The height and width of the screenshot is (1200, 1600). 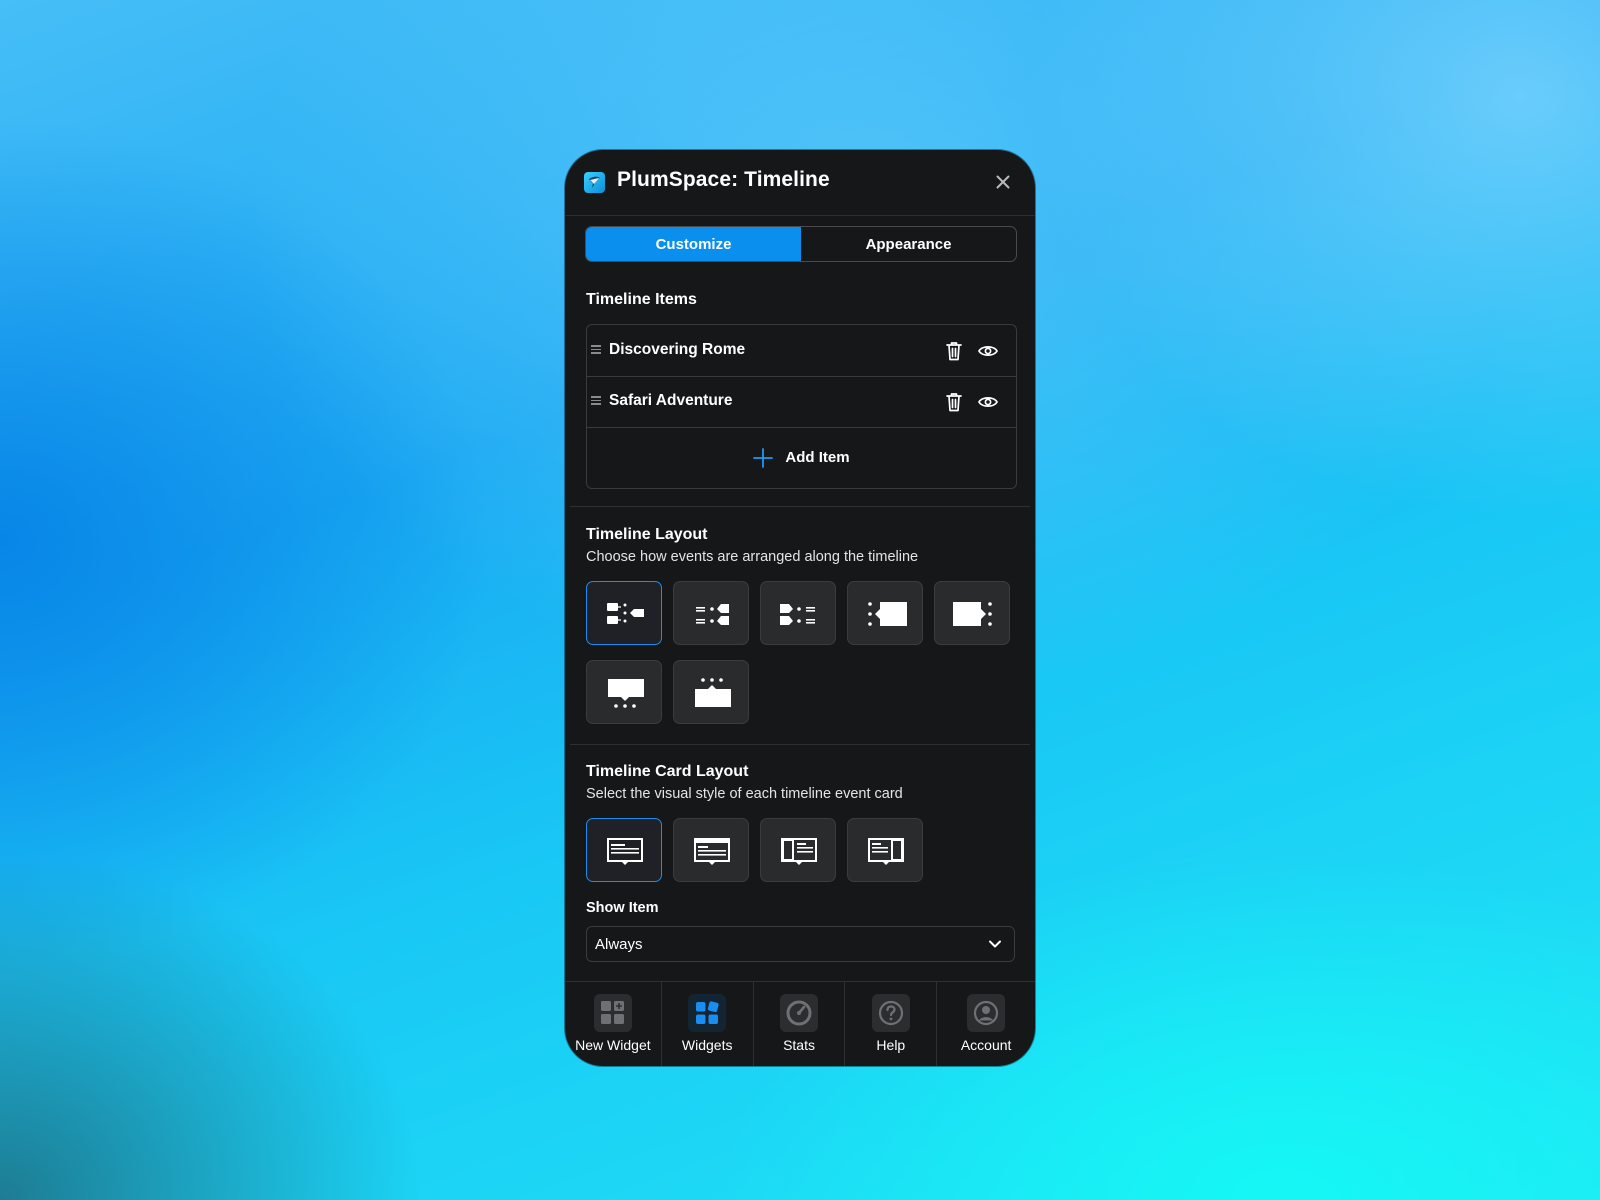 I want to click on list-item: Safari Adventure, so click(x=801, y=402).